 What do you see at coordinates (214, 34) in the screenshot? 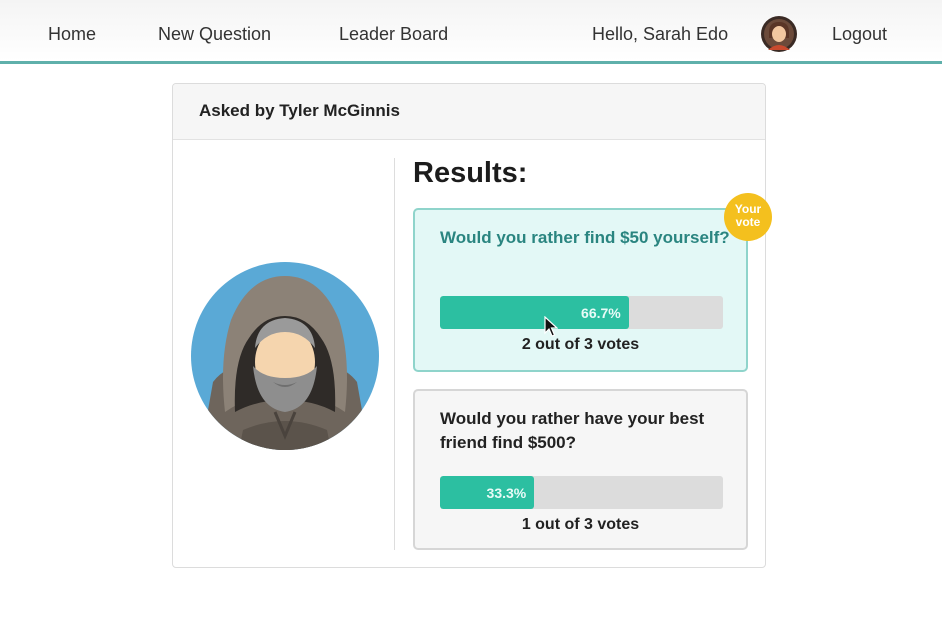
I see `nav-new-question-link: New Question` at bounding box center [214, 34].